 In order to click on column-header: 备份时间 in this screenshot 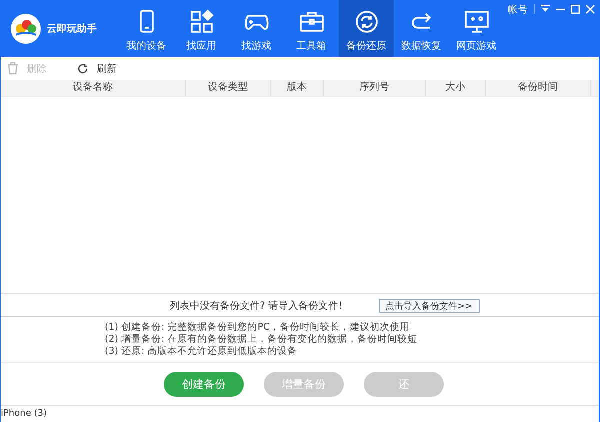, I will do `click(538, 88)`.